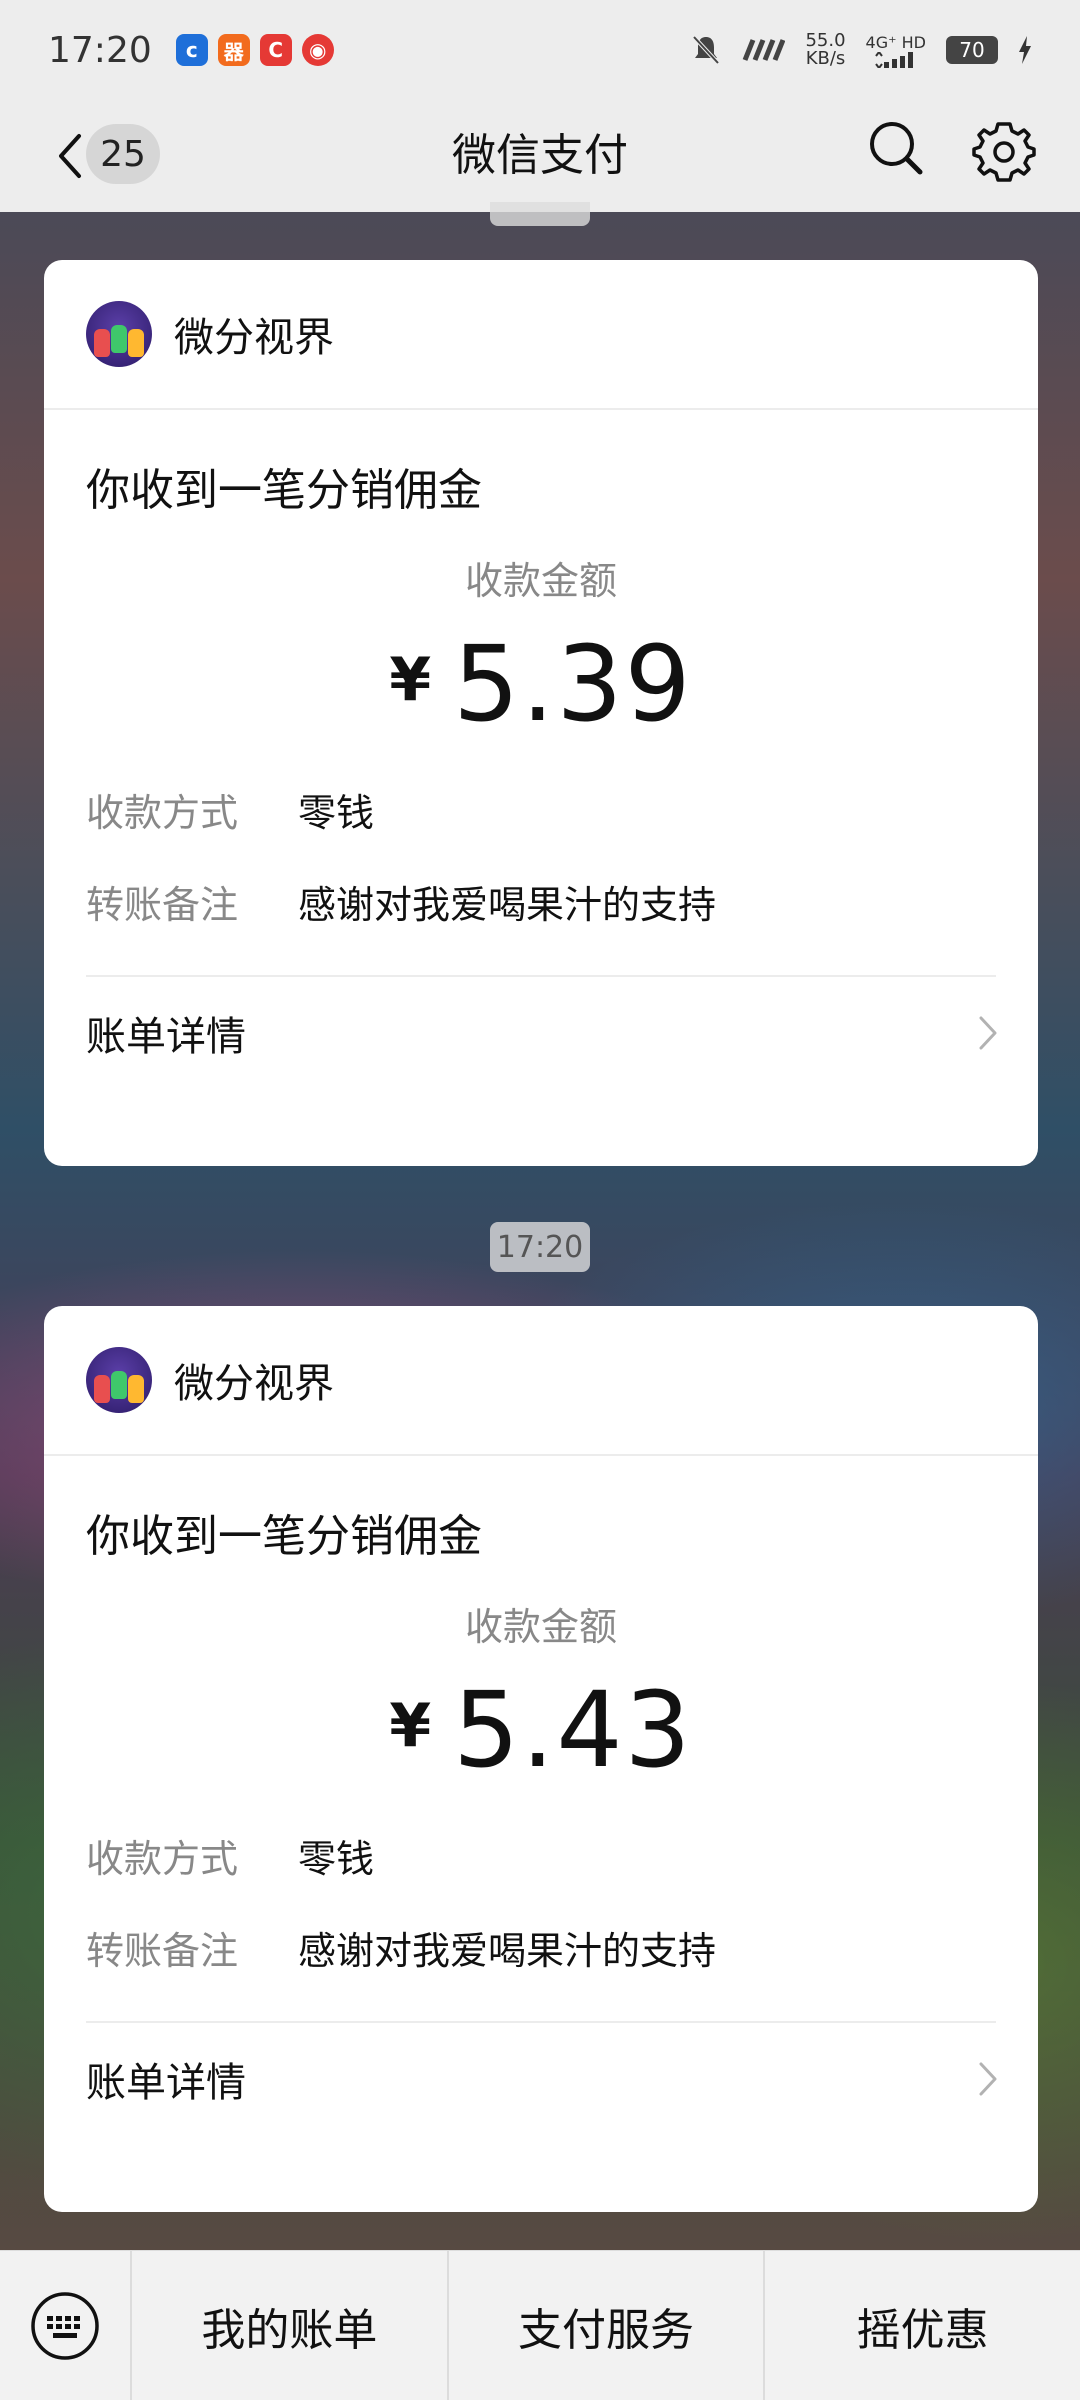  I want to click on signal-bars-icon, so click(893, 59).